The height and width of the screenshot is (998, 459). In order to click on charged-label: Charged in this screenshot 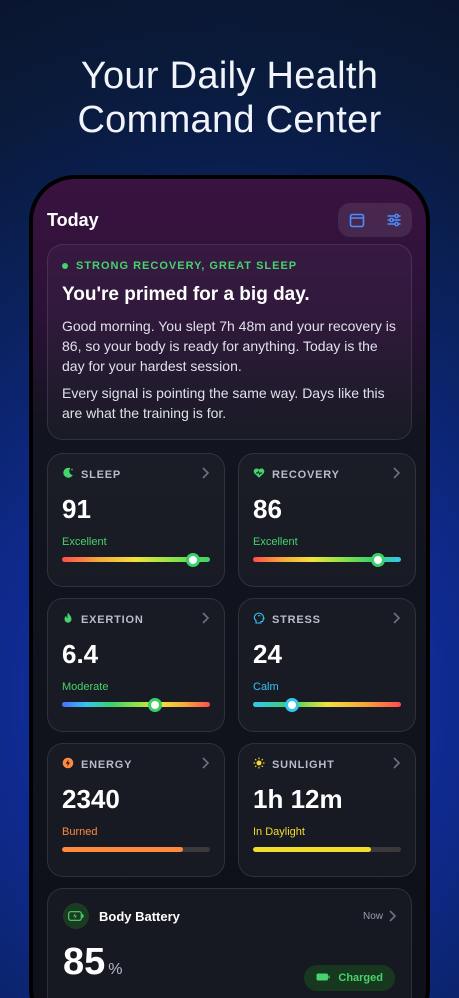, I will do `click(360, 978)`.